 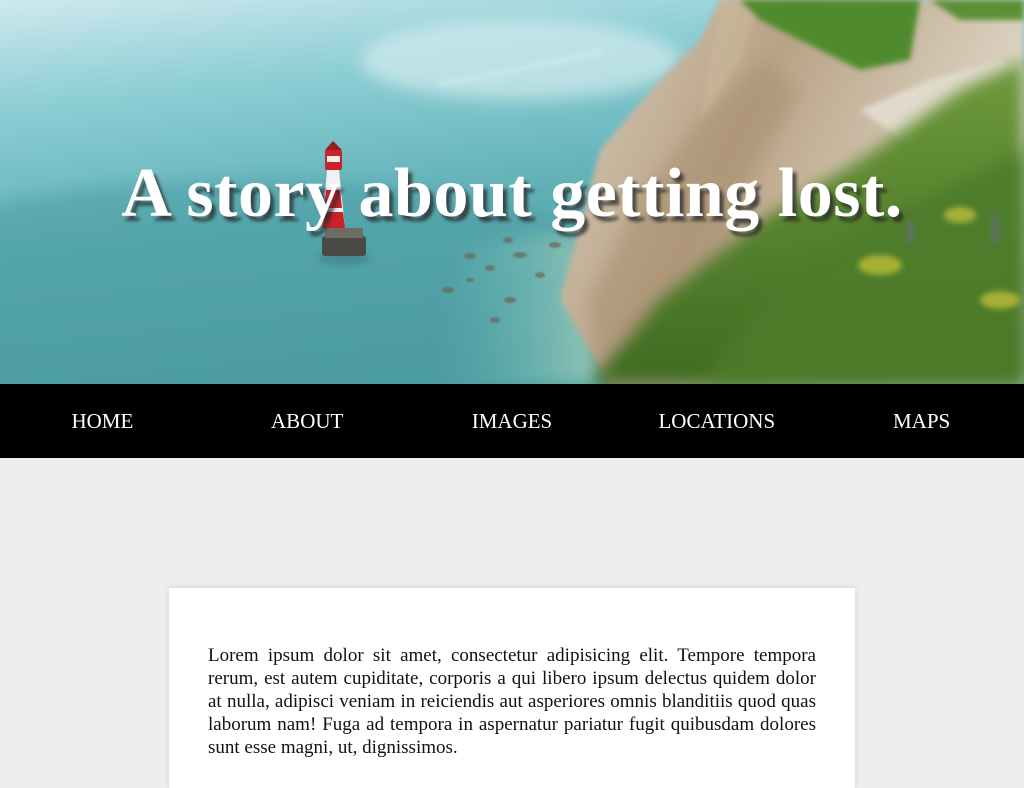 What do you see at coordinates (307, 421) in the screenshot?
I see `nav-about-link: ABOUT` at bounding box center [307, 421].